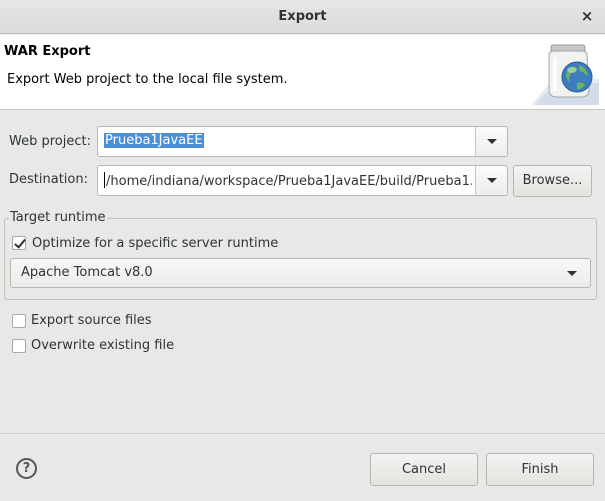 The width and height of the screenshot is (605, 501). What do you see at coordinates (302, 433) in the screenshot?
I see `footer-separator` at bounding box center [302, 433].